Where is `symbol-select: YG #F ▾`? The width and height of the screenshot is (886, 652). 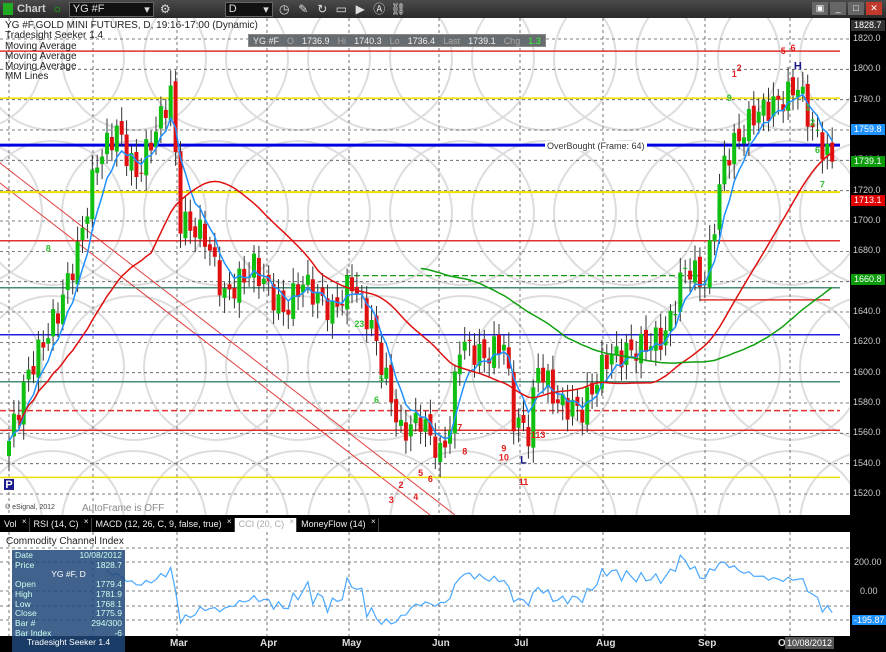 symbol-select: YG #F ▾ is located at coordinates (111, 9).